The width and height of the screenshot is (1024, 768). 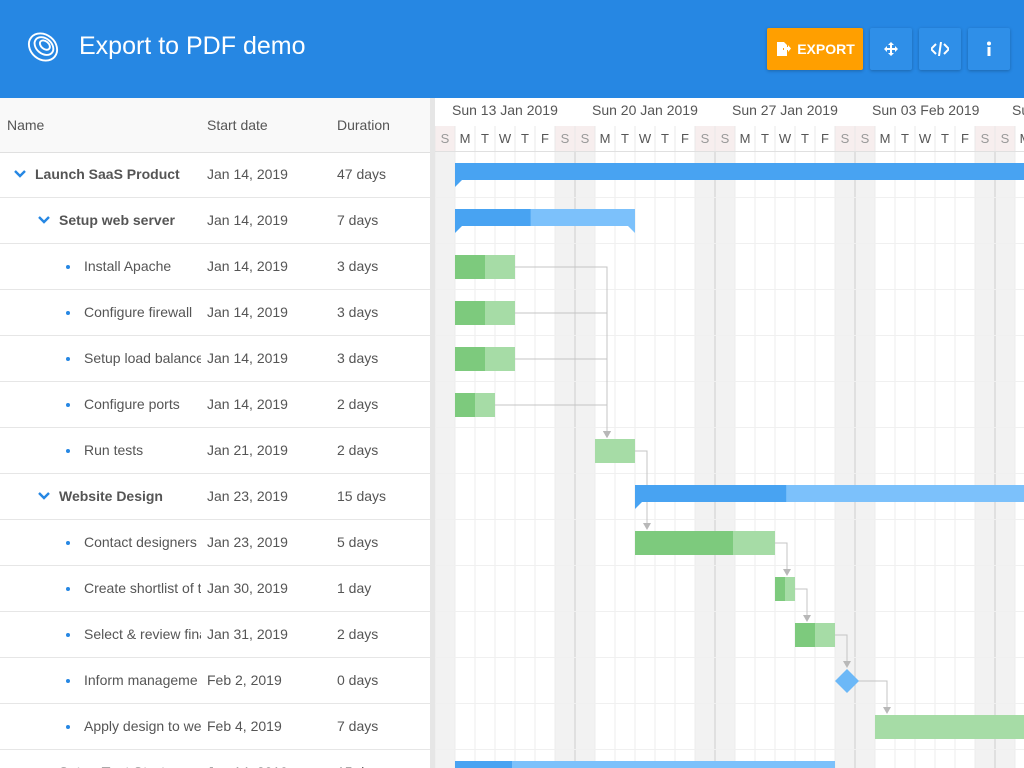 What do you see at coordinates (117, 220) in the screenshot?
I see `task-name: Setup web server` at bounding box center [117, 220].